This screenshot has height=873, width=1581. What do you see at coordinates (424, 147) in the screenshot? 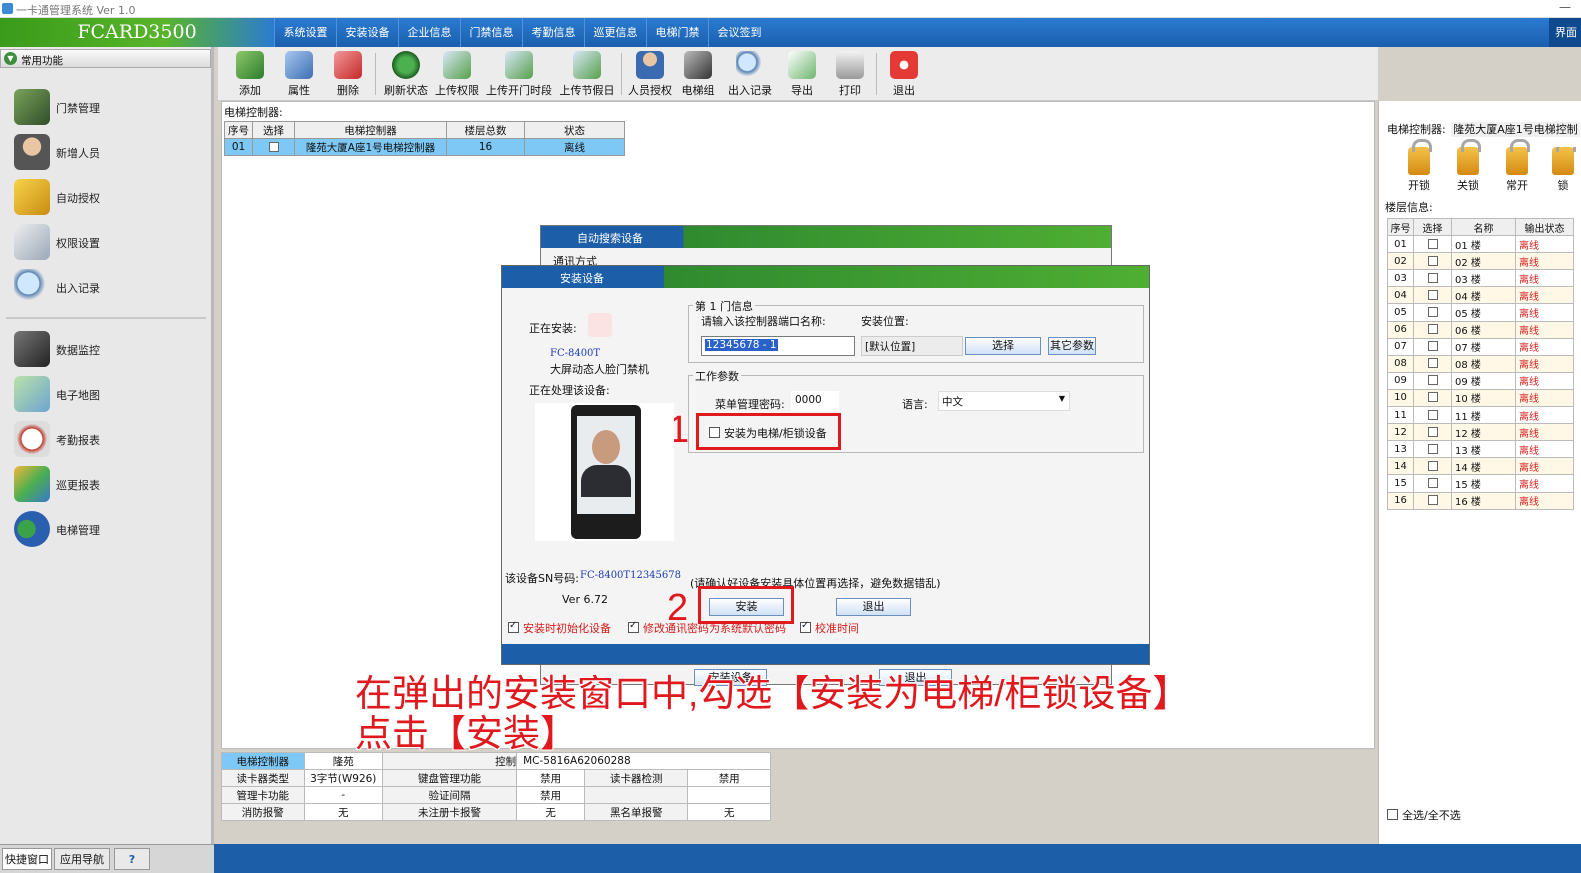
I see `table-row: 01 隆苑大厦A座1号电梯控制器 16 离线` at bounding box center [424, 147].